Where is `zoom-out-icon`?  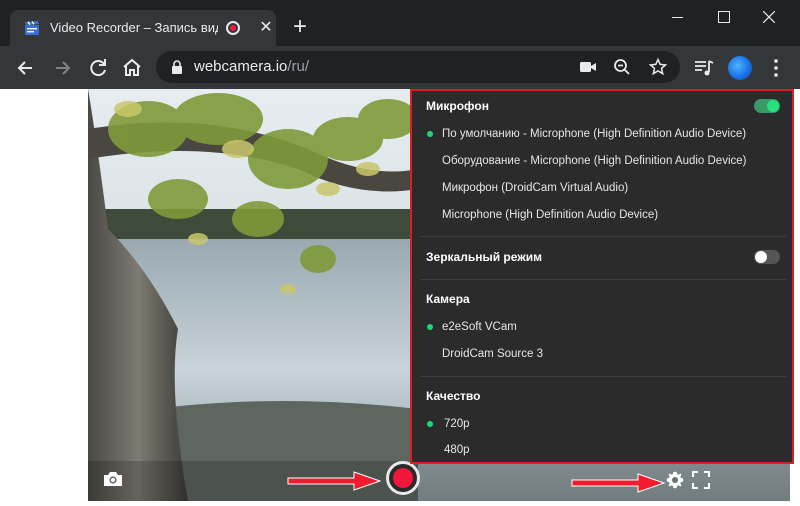
zoom-out-icon is located at coordinates (622, 67).